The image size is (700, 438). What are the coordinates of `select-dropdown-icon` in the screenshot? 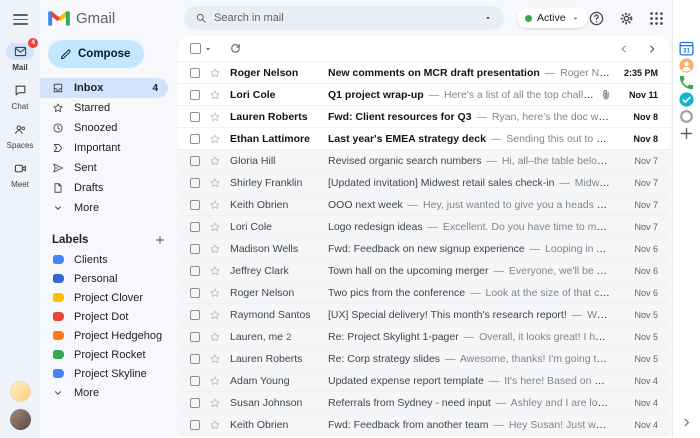 It's located at (208, 49).